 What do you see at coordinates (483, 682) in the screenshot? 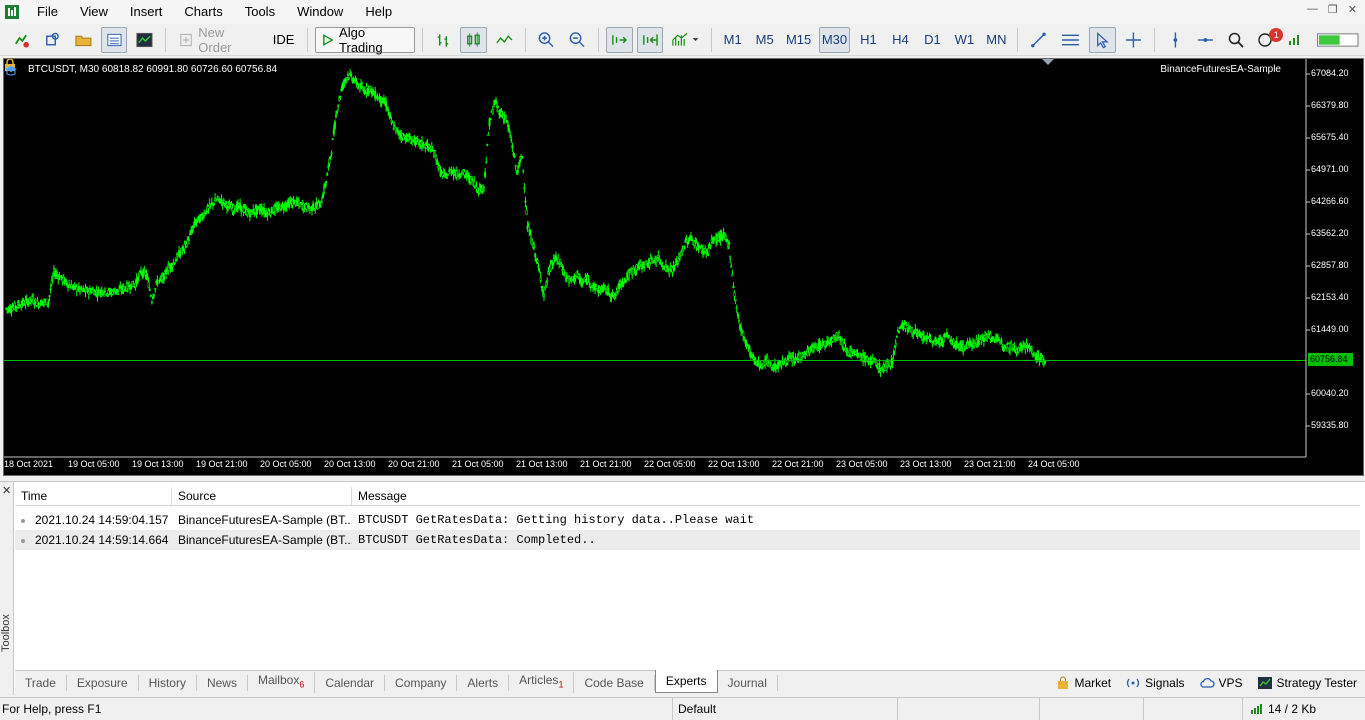
I see `tab-alerts: Alerts` at bounding box center [483, 682].